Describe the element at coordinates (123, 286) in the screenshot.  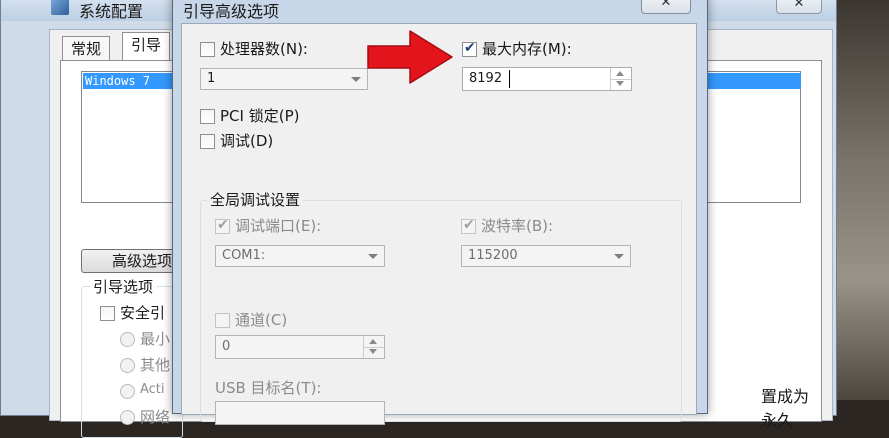
I see `boot-options-label: 引导选项` at that location.